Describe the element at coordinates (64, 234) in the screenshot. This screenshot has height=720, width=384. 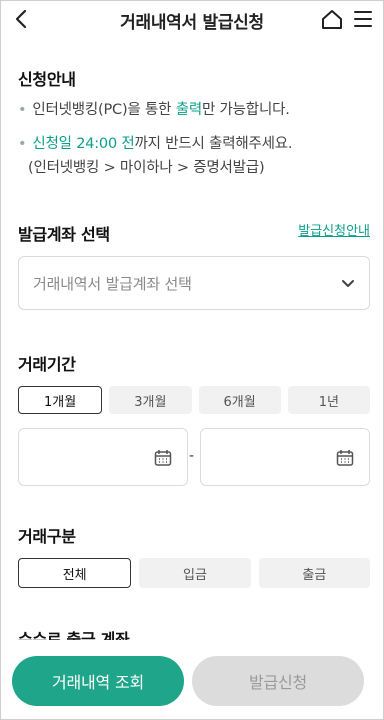
I see `account-heading: 발급계좌 선택` at that location.